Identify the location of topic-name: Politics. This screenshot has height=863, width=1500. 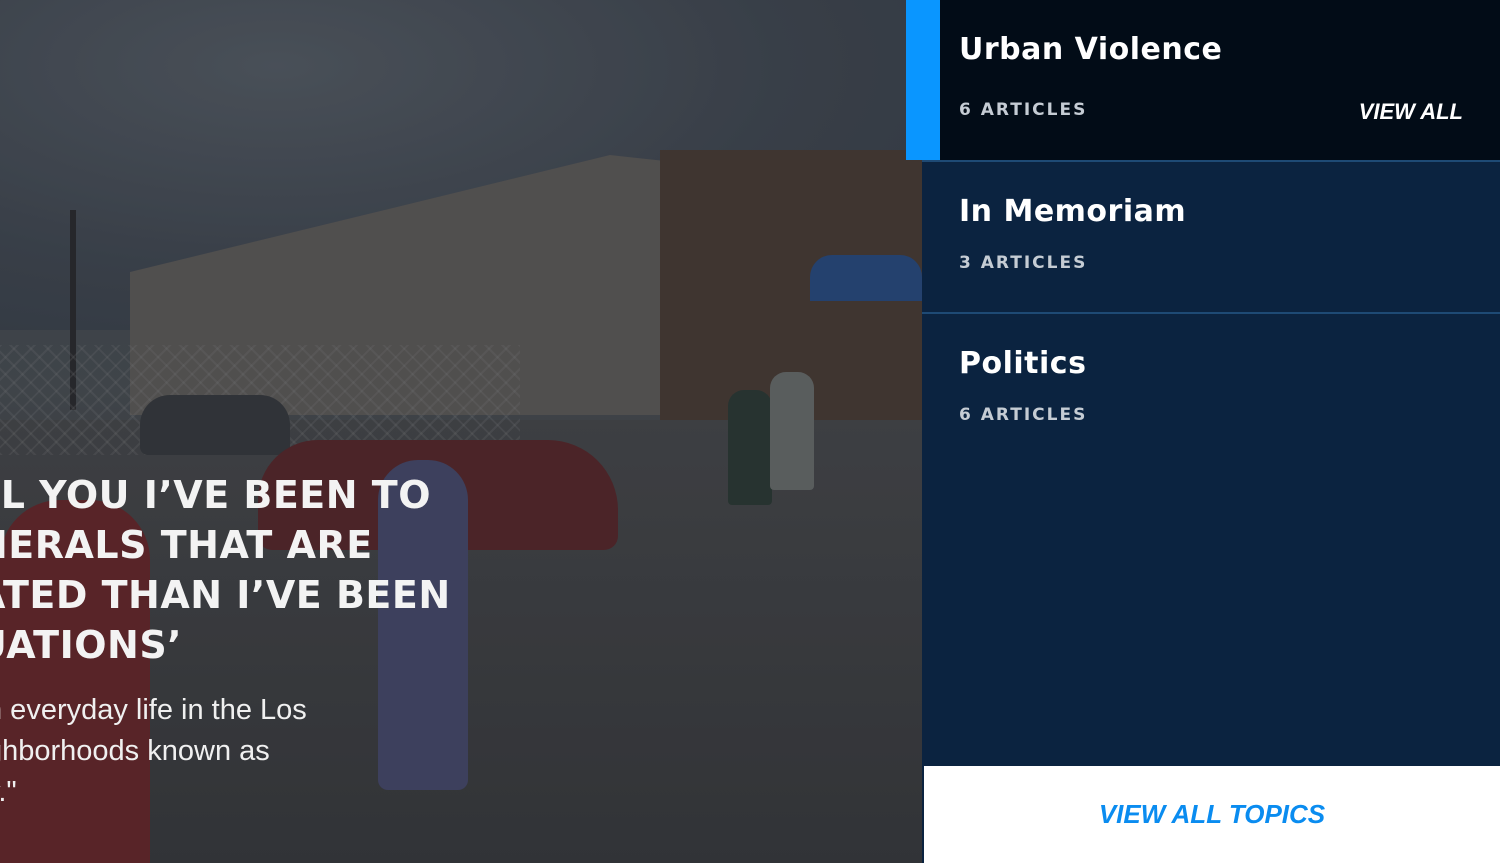
(1023, 363).